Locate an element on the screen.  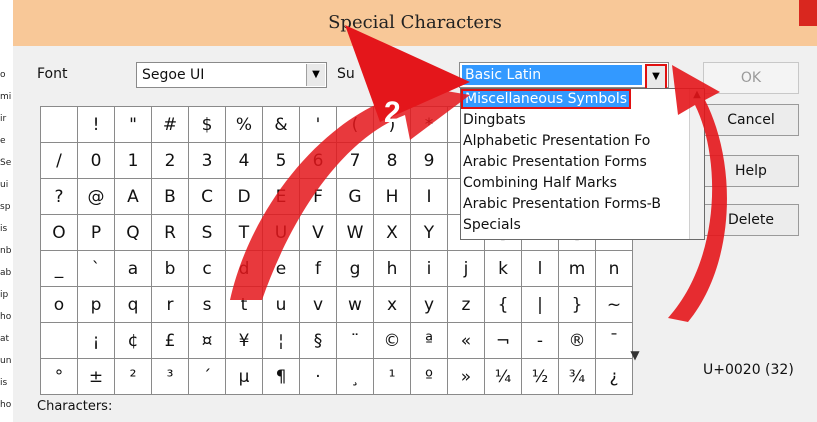
subset-option-miscellaneous-symbols: Miscellaneous Symbols is located at coordinates (546, 99).